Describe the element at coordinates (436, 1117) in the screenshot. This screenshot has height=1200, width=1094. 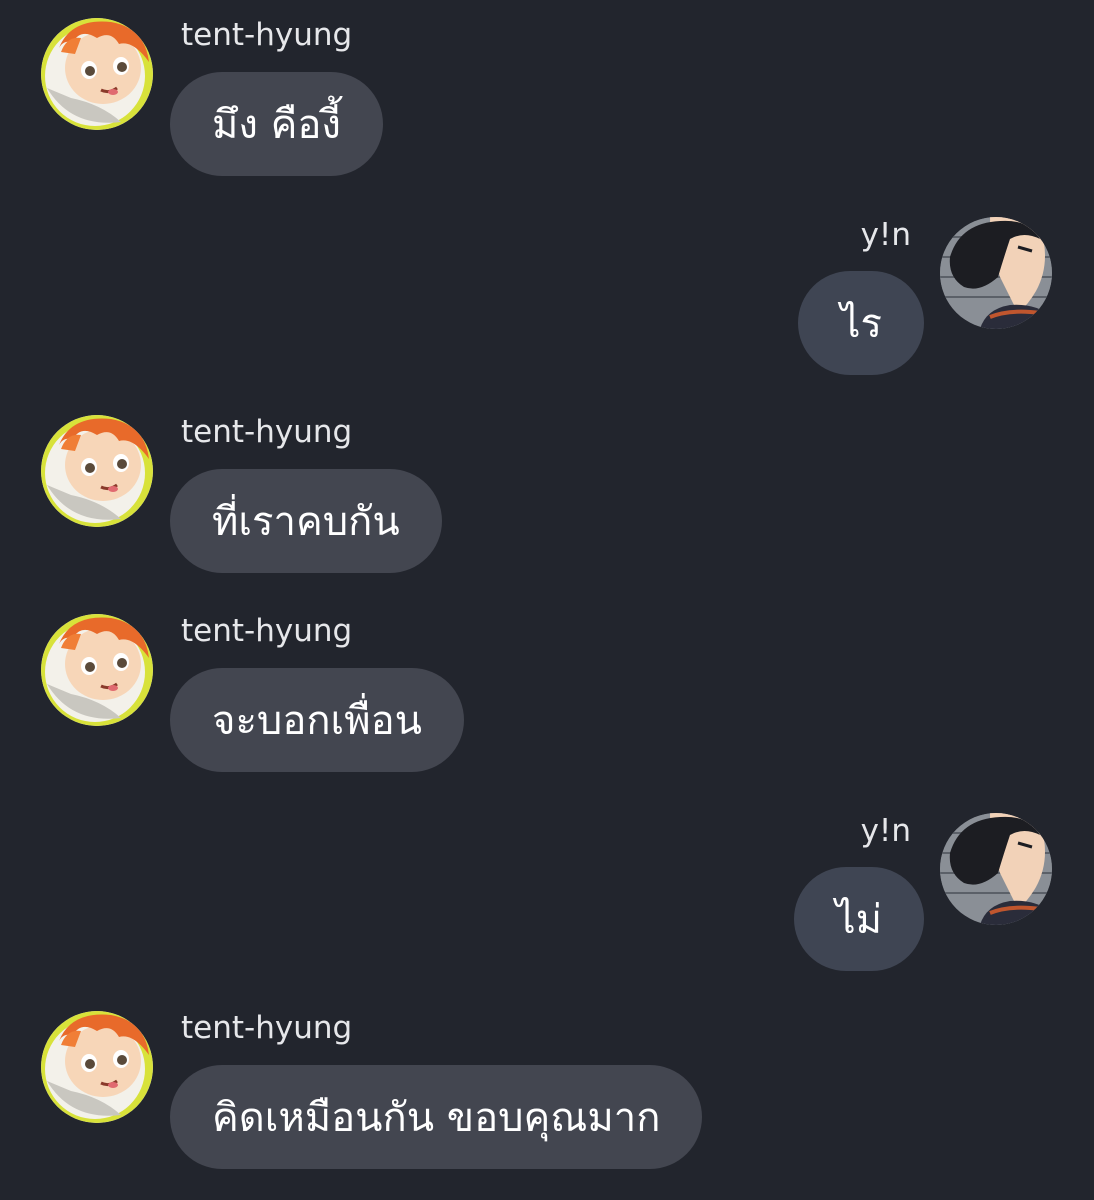
I see `message-bubble: คิดเหมือนกัน ขอบคุณมาก` at that location.